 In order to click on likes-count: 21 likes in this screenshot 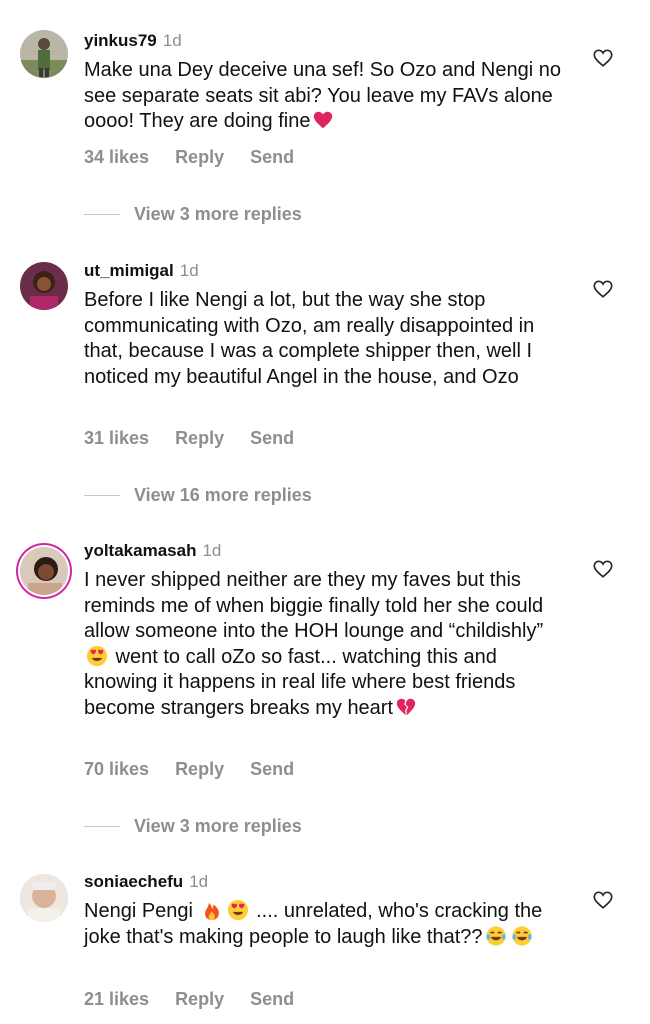, I will do `click(116, 999)`.